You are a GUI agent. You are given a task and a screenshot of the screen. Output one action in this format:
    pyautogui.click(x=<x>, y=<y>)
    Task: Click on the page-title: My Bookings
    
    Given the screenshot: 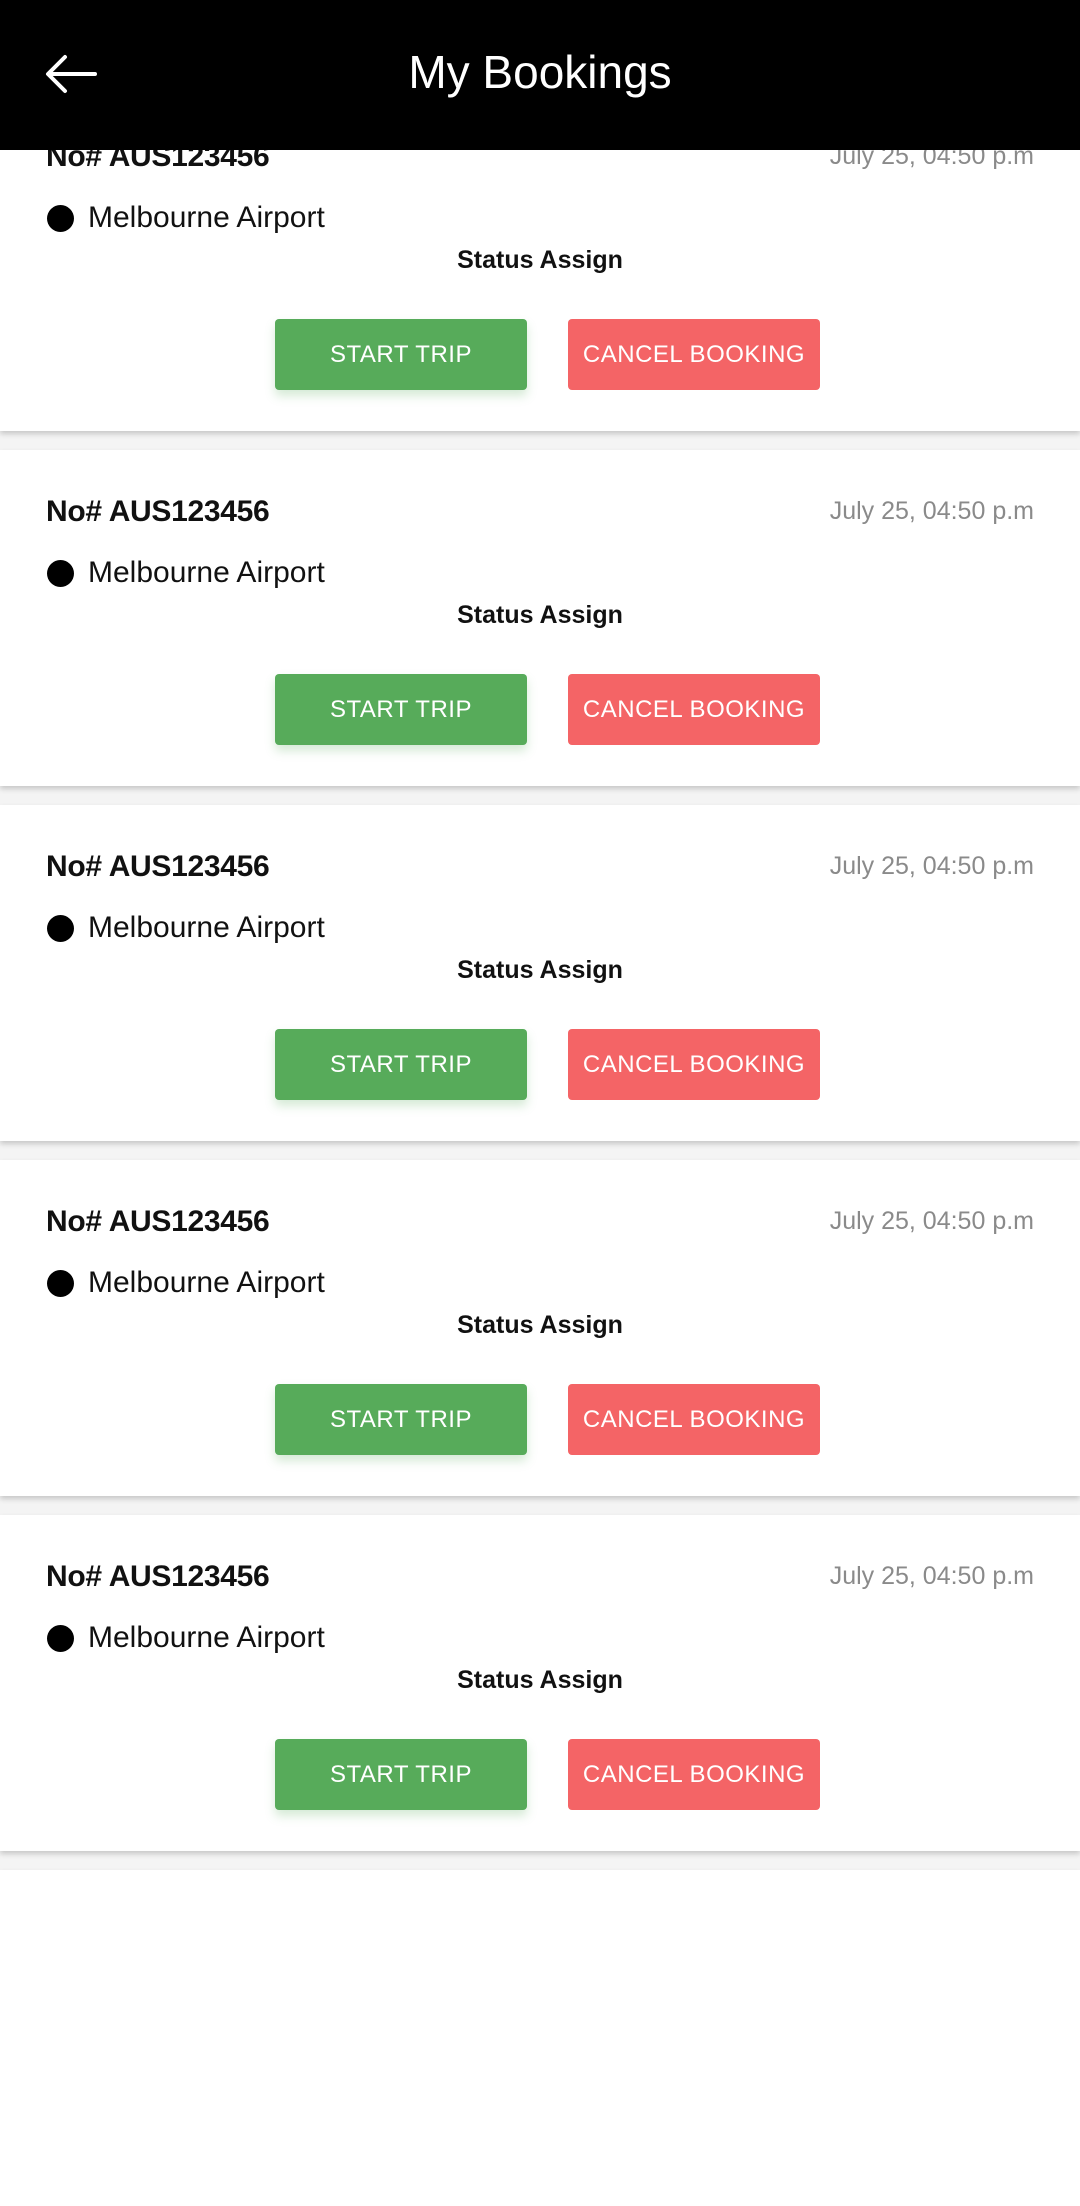 What is the action you would take?
    pyautogui.click(x=540, y=72)
    